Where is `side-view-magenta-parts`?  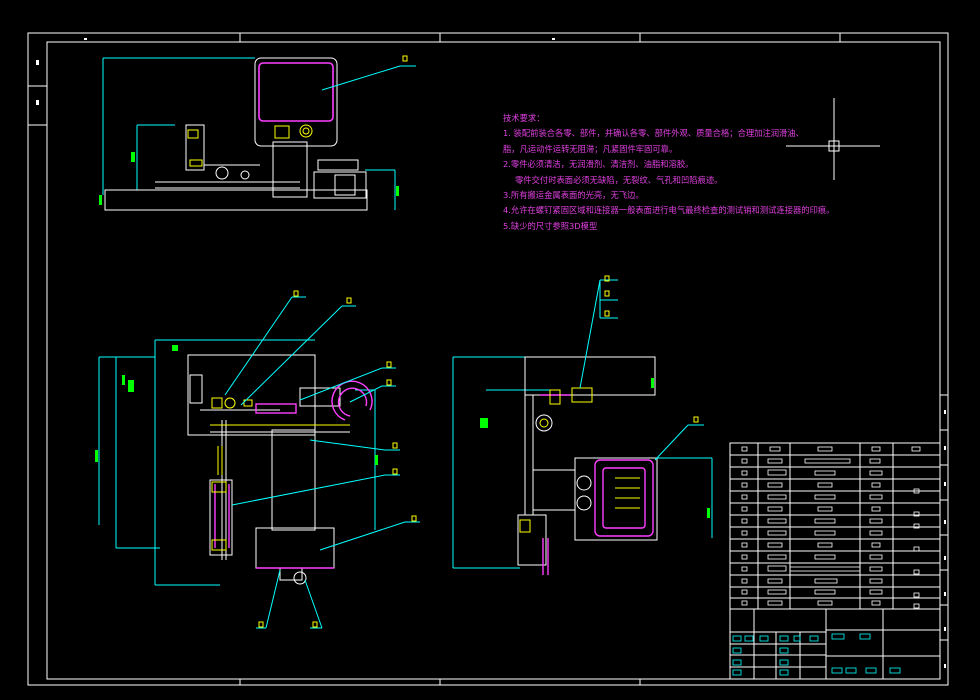
side-view-magenta-parts is located at coordinates (597, 484).